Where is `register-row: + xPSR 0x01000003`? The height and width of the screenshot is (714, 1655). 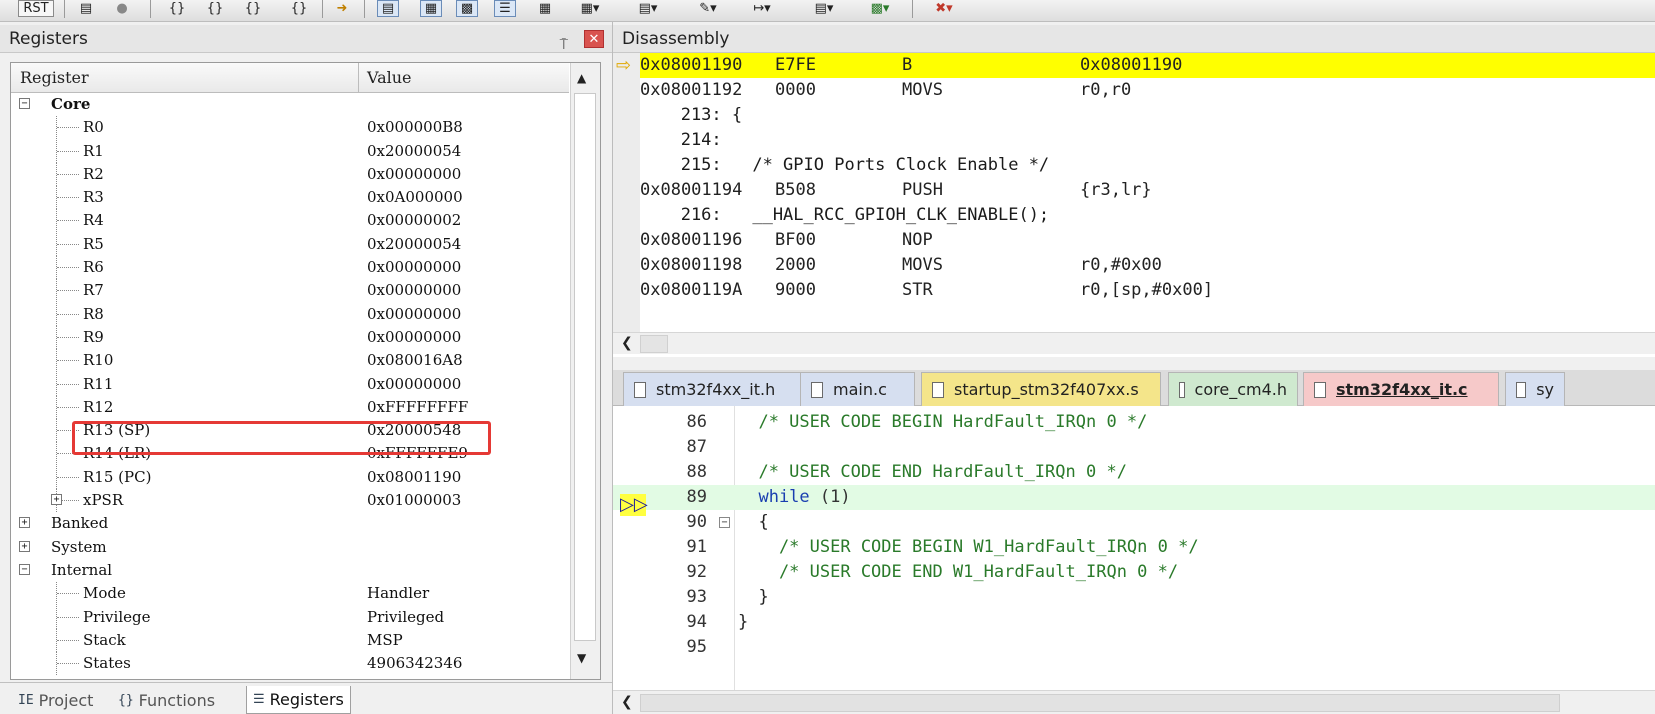 register-row: + xPSR 0x01000003 is located at coordinates (290, 501).